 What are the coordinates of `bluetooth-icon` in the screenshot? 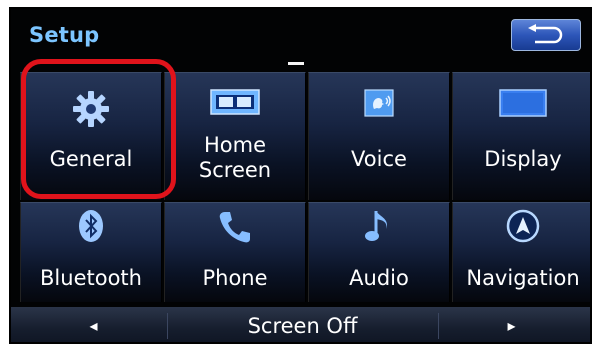 It's located at (91, 226).